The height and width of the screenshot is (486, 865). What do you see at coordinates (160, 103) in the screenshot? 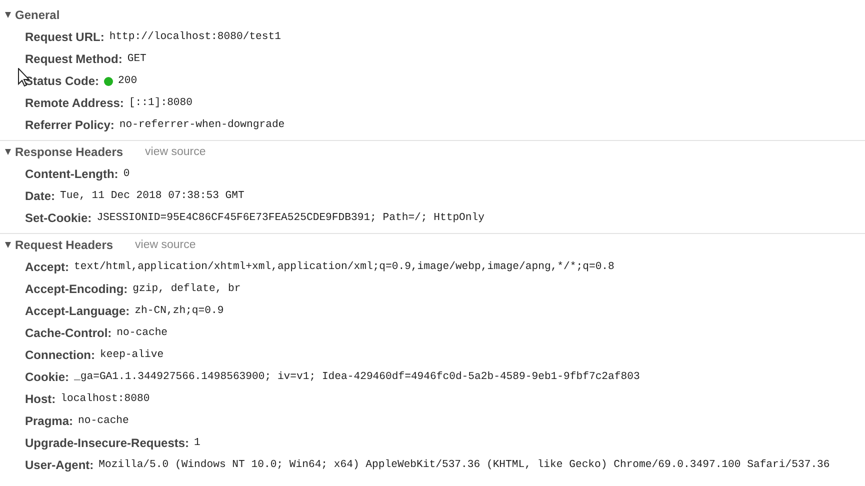
I see `header-value: [::1]:8080` at bounding box center [160, 103].